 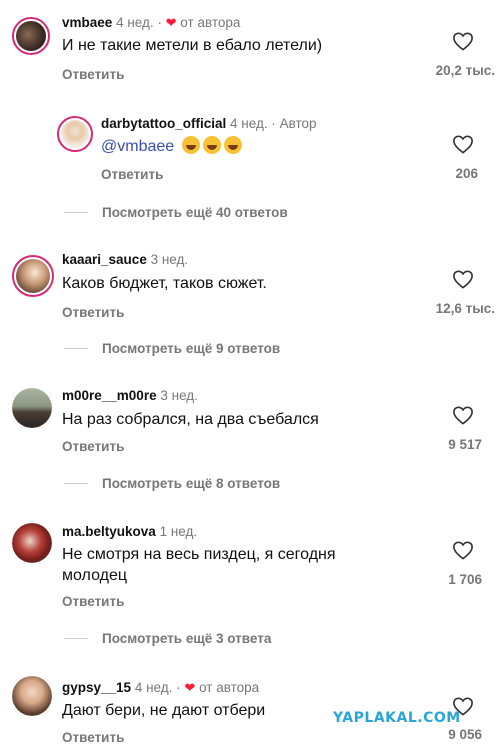 What do you see at coordinates (465, 444) in the screenshot?
I see `like-count: 9 517` at bounding box center [465, 444].